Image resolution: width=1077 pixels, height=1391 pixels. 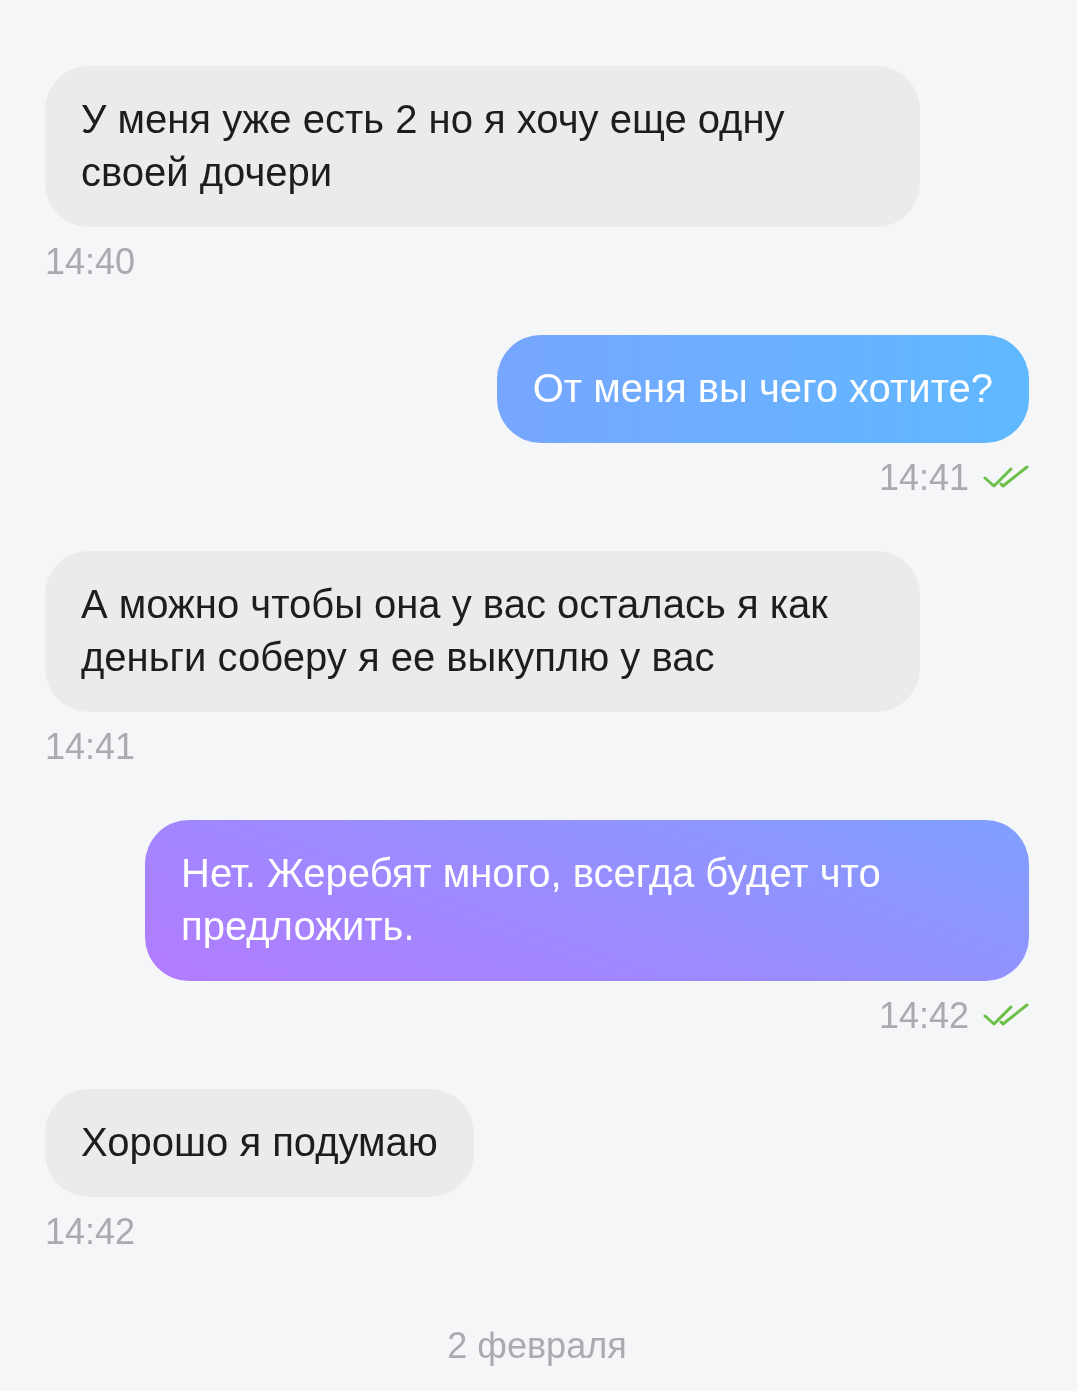 What do you see at coordinates (537, 1346) in the screenshot?
I see `date-separator: 2 февраля` at bounding box center [537, 1346].